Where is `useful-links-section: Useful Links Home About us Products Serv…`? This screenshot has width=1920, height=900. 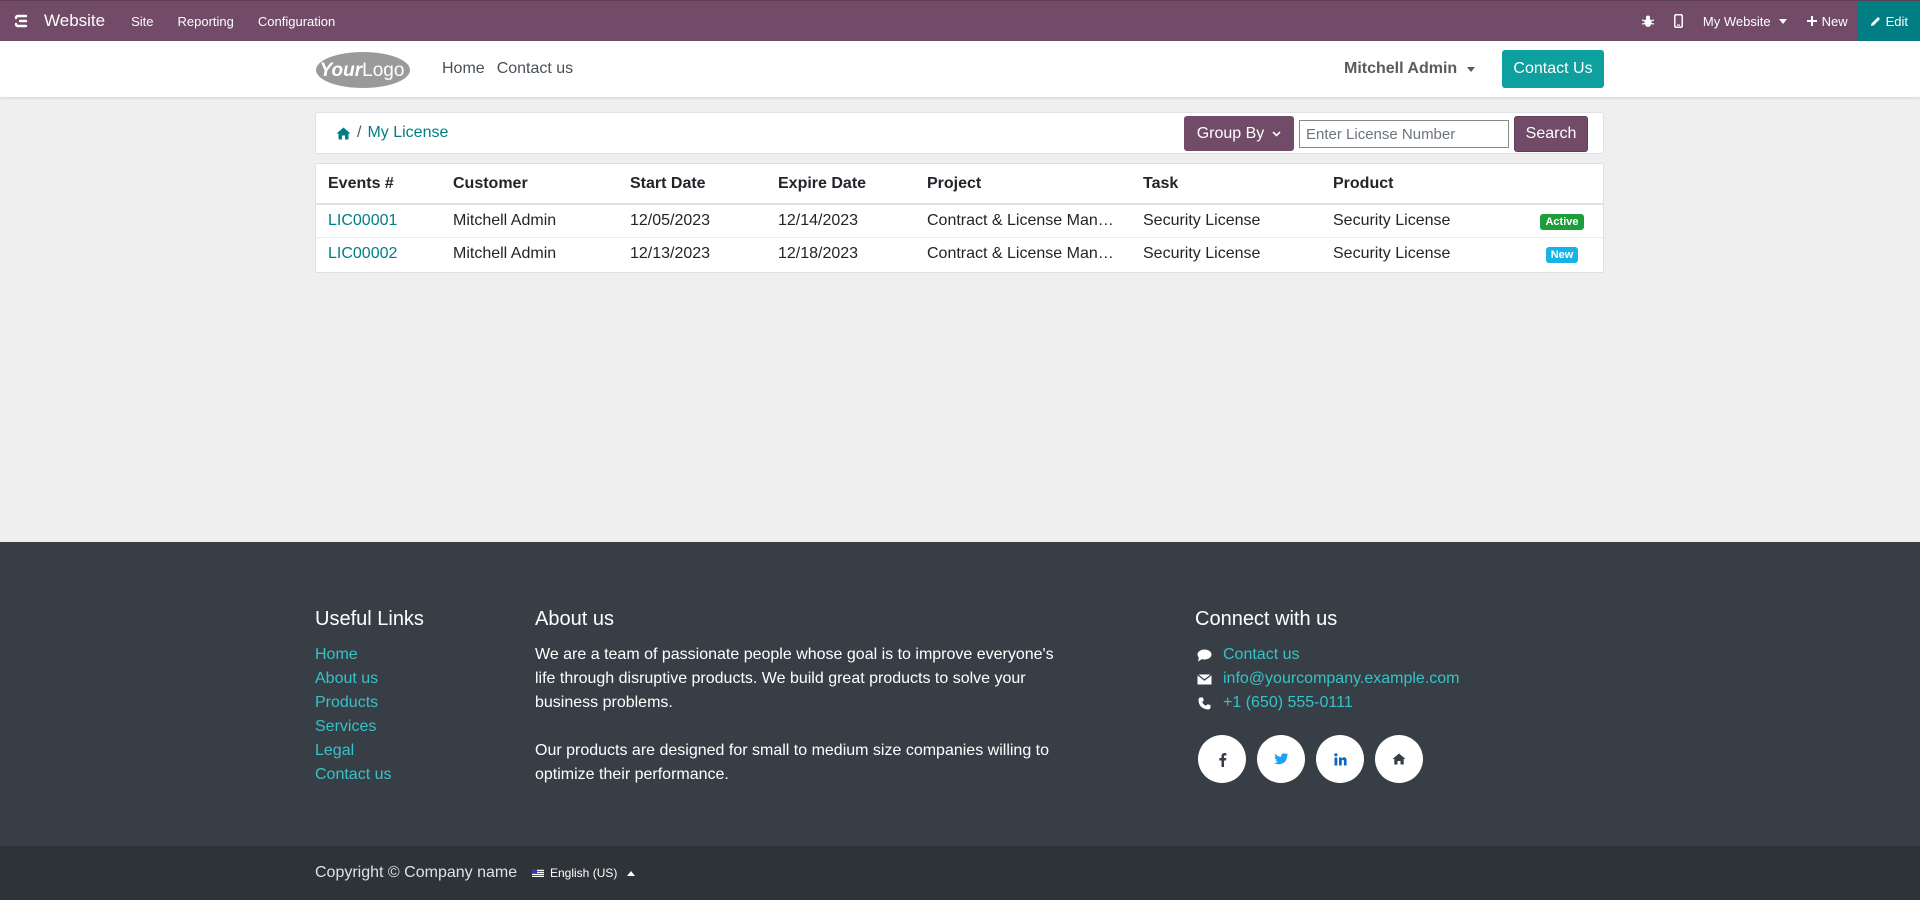
useful-links-section: Useful Links Home About us Products Serv… is located at coordinates (415, 697).